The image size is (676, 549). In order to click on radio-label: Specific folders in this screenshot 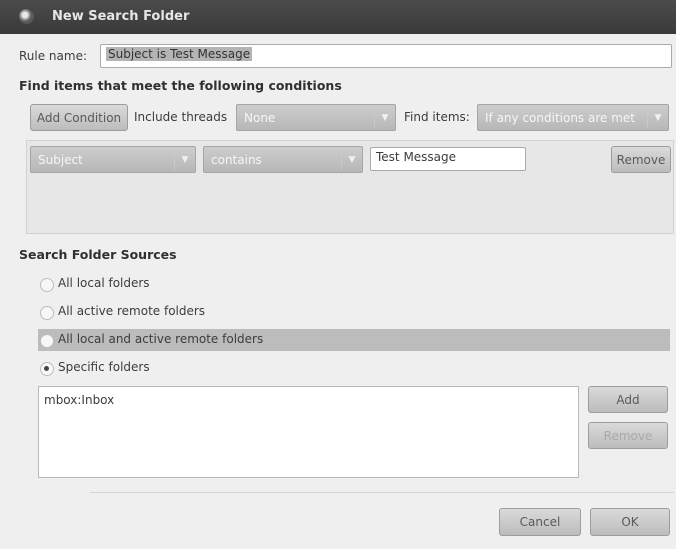, I will do `click(104, 367)`.